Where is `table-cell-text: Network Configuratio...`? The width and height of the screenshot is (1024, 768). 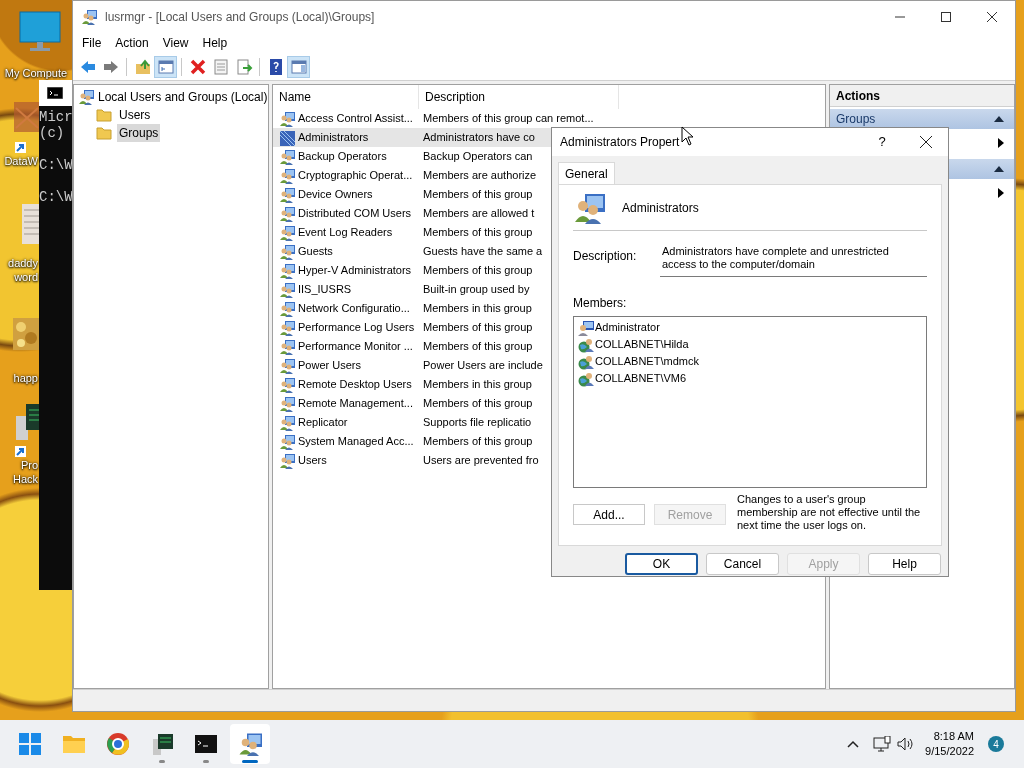
table-cell-text: Network Configuratio... is located at coordinates (354, 309).